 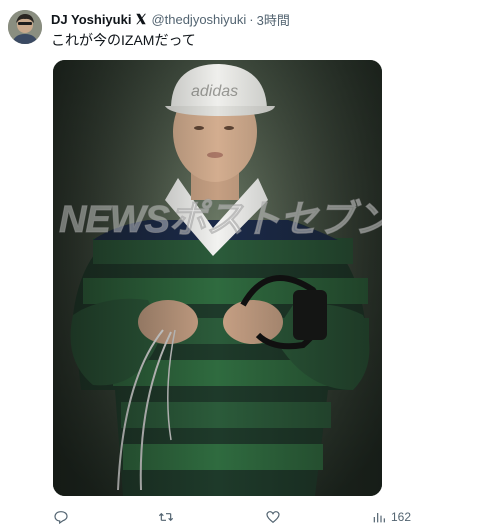 I want to click on reply-icon, so click(x=61, y=518).